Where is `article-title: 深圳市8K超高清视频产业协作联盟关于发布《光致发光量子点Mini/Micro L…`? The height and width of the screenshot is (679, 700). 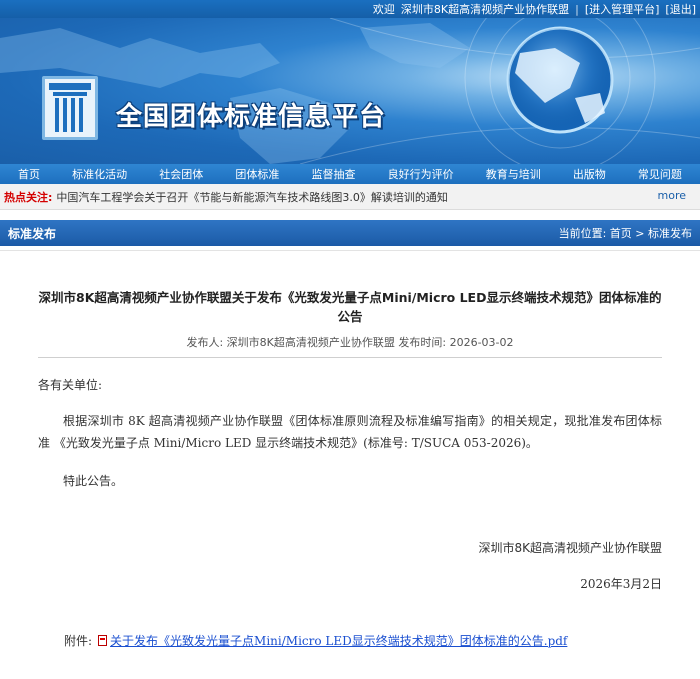
article-title: 深圳市8K超高清视频产业协作联盟关于发布《光致发光量子点Mini/Micro L… is located at coordinates (350, 307).